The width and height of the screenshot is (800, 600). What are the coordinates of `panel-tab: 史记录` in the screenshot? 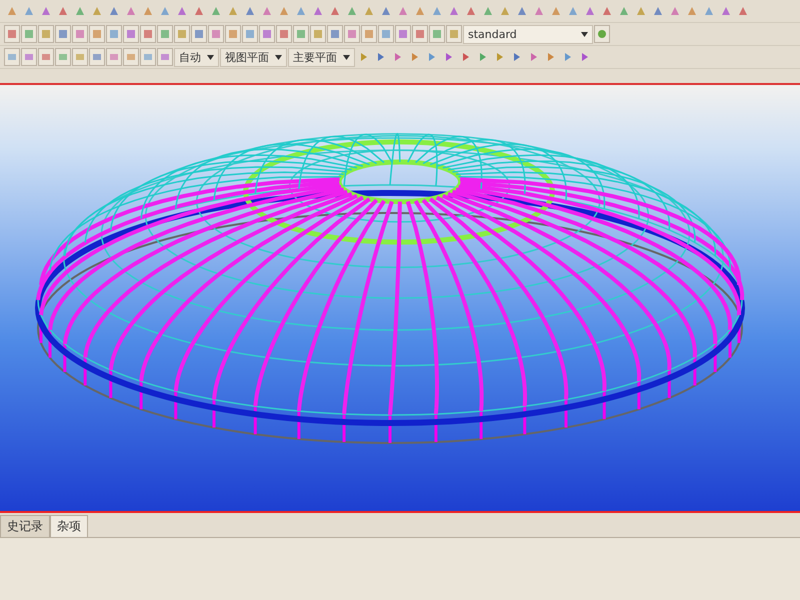 It's located at (25, 526).